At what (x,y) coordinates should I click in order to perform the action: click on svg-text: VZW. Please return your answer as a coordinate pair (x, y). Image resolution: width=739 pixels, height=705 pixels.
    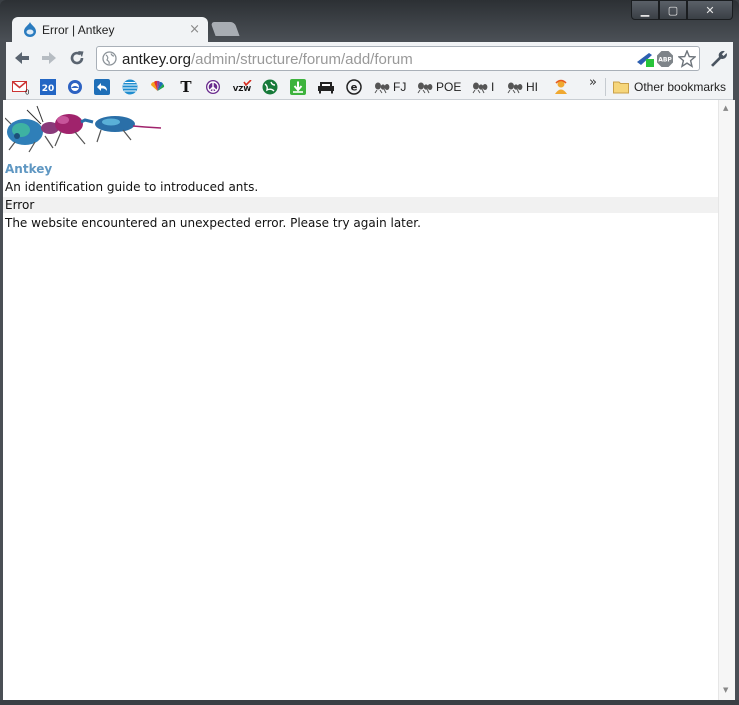
    Looking at the image, I should click on (242, 89).